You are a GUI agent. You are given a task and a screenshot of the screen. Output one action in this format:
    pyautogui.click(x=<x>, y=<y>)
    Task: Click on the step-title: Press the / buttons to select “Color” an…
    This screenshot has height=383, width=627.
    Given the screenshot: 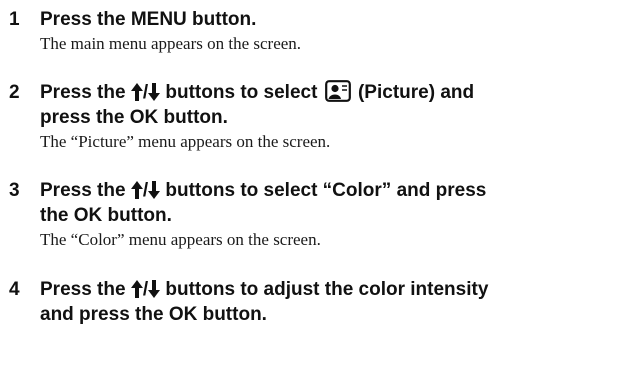 What is the action you would take?
    pyautogui.click(x=330, y=203)
    